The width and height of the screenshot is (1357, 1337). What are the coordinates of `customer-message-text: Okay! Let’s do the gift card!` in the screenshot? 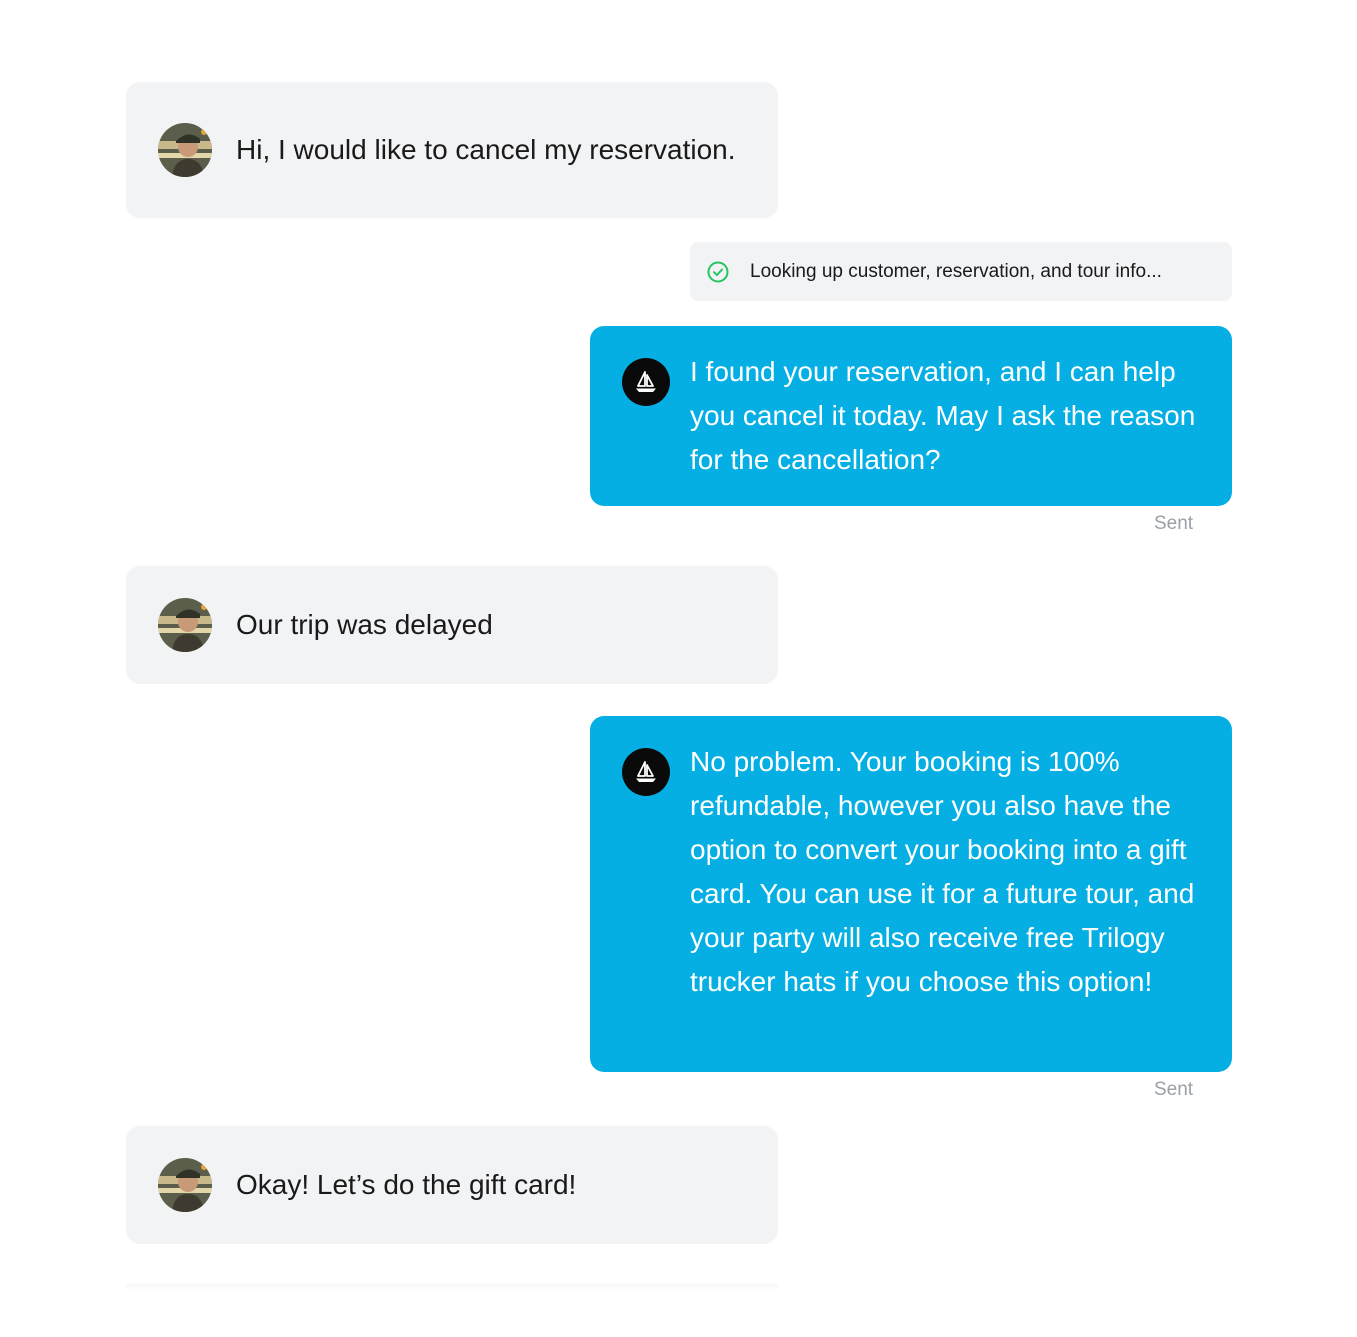 It's located at (406, 1184).